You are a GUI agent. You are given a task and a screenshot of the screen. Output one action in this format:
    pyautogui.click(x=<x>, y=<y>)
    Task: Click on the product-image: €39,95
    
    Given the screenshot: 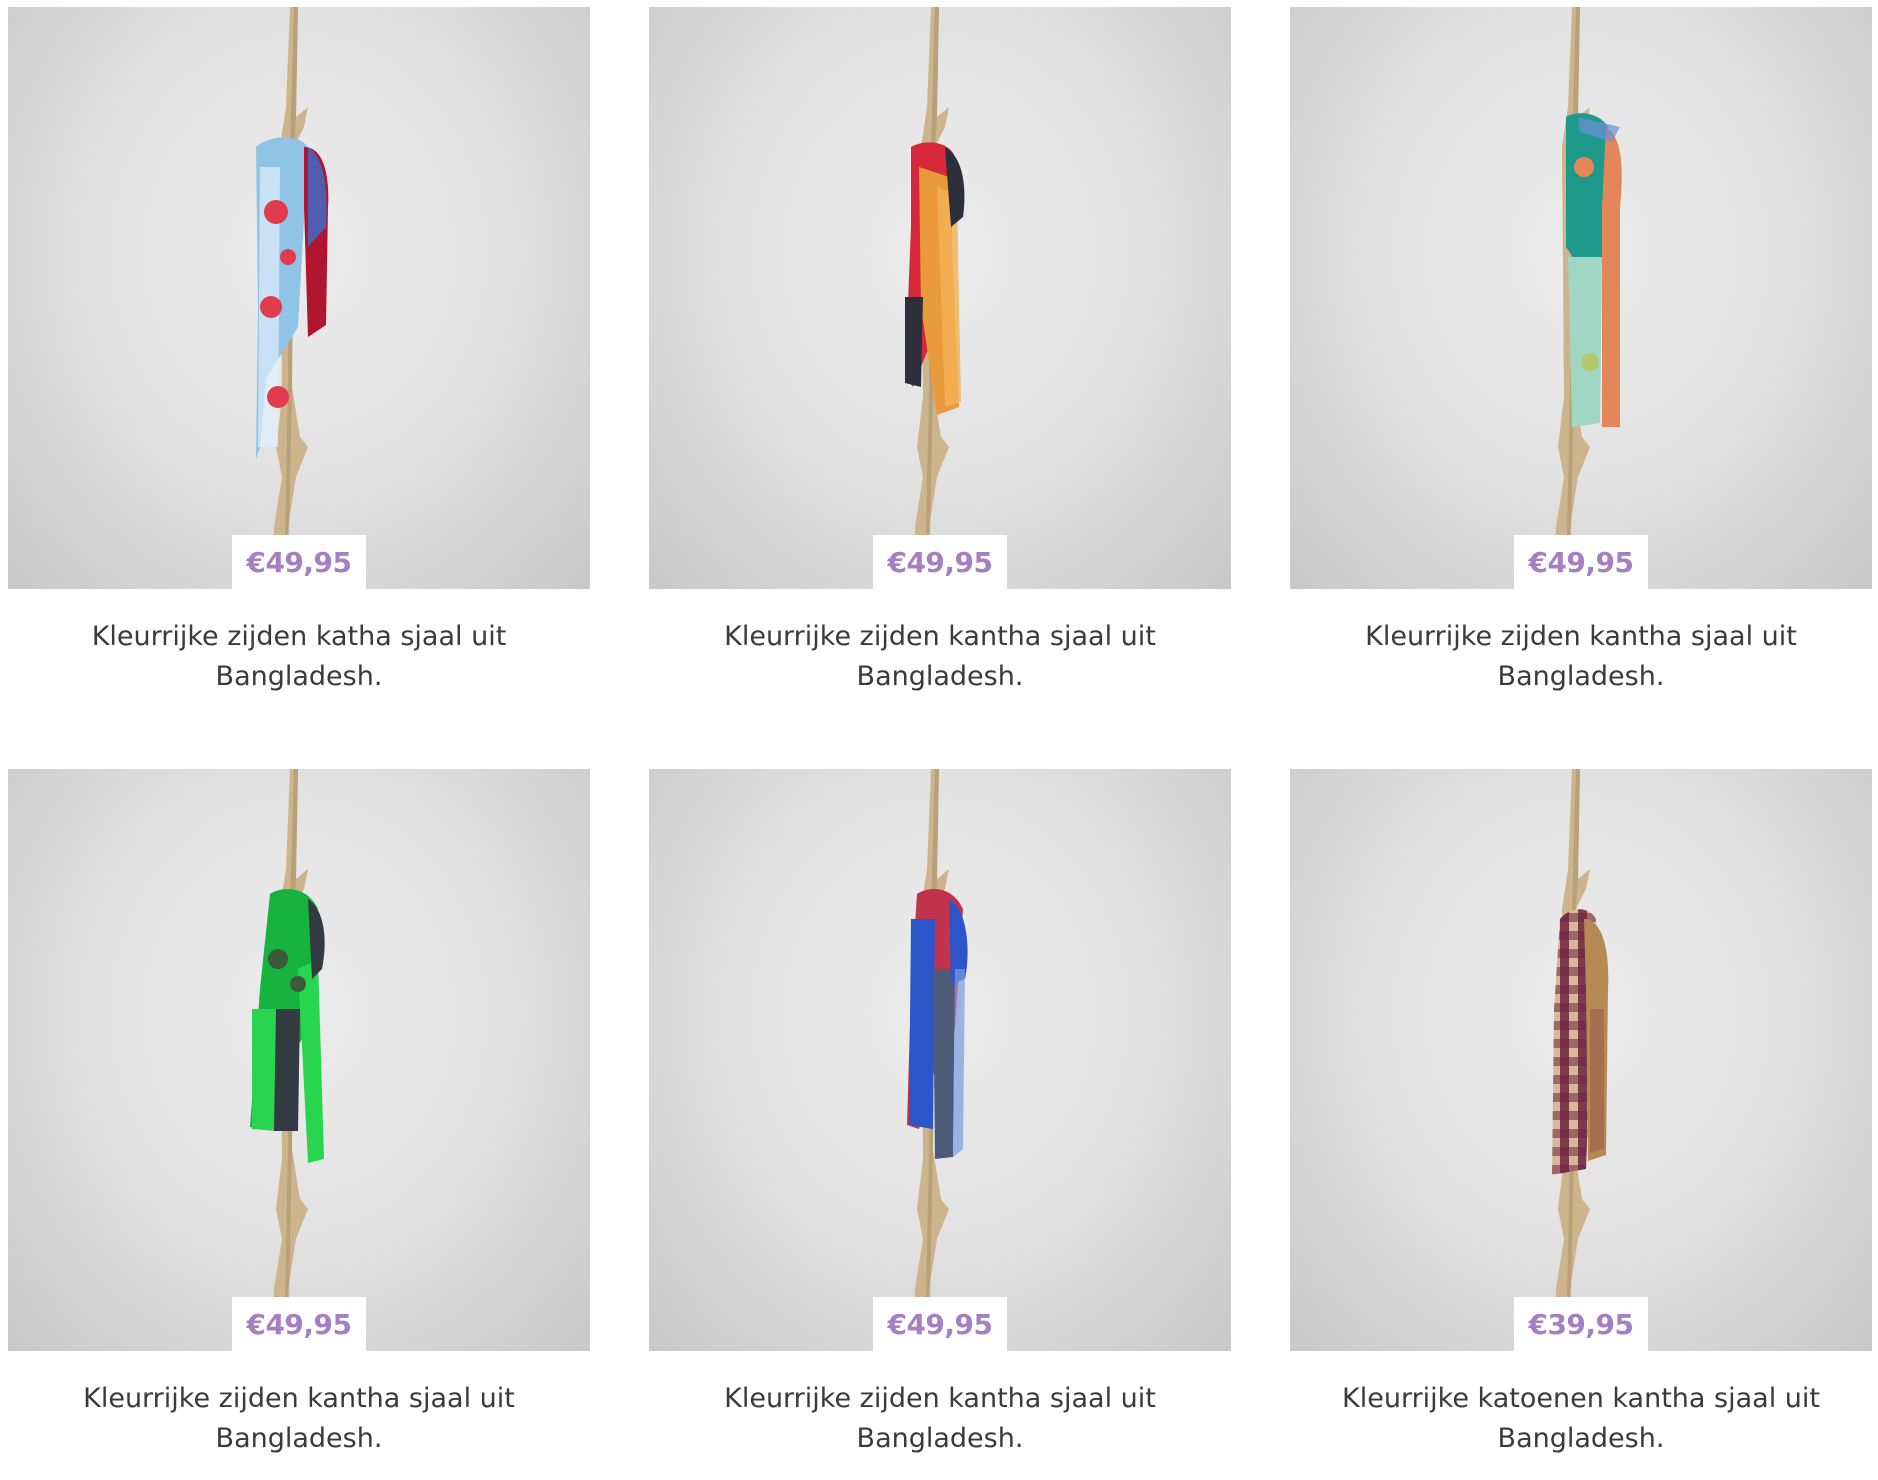 What is the action you would take?
    pyautogui.click(x=1581, y=1060)
    